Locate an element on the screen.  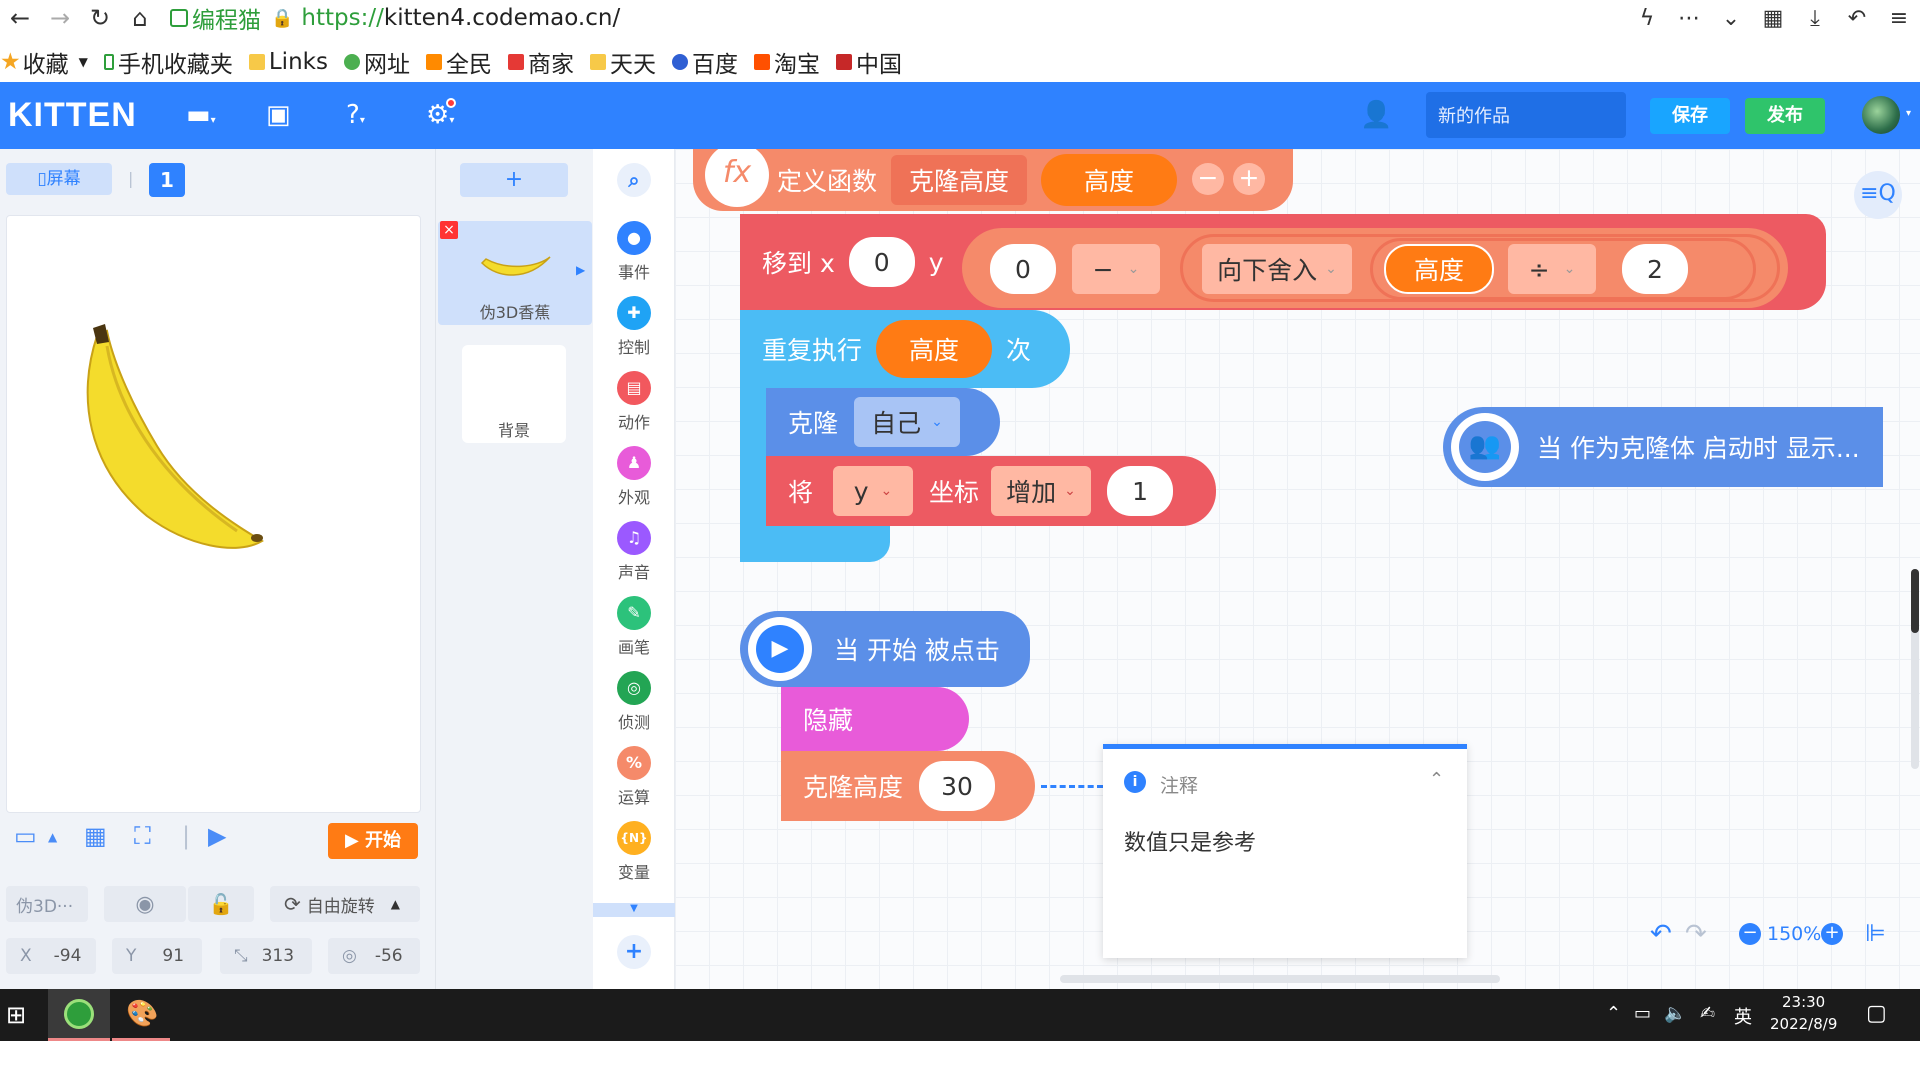
add-collaborator-icon: 👤 is located at coordinates (1376, 115).